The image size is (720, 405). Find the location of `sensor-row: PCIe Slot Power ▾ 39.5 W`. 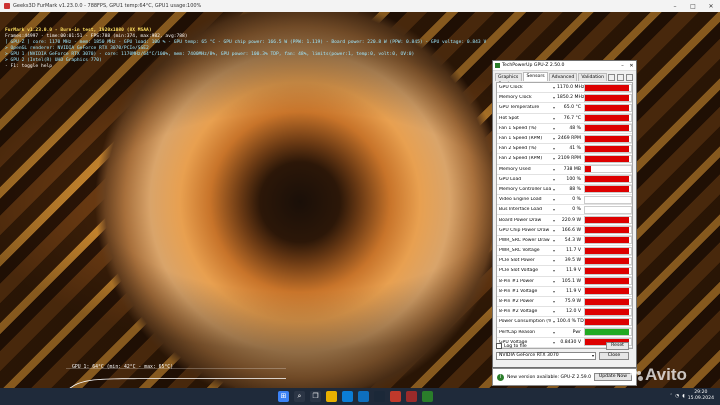

sensor-row: PCIe Slot Power ▾ 39.5 W is located at coordinates (564, 261).